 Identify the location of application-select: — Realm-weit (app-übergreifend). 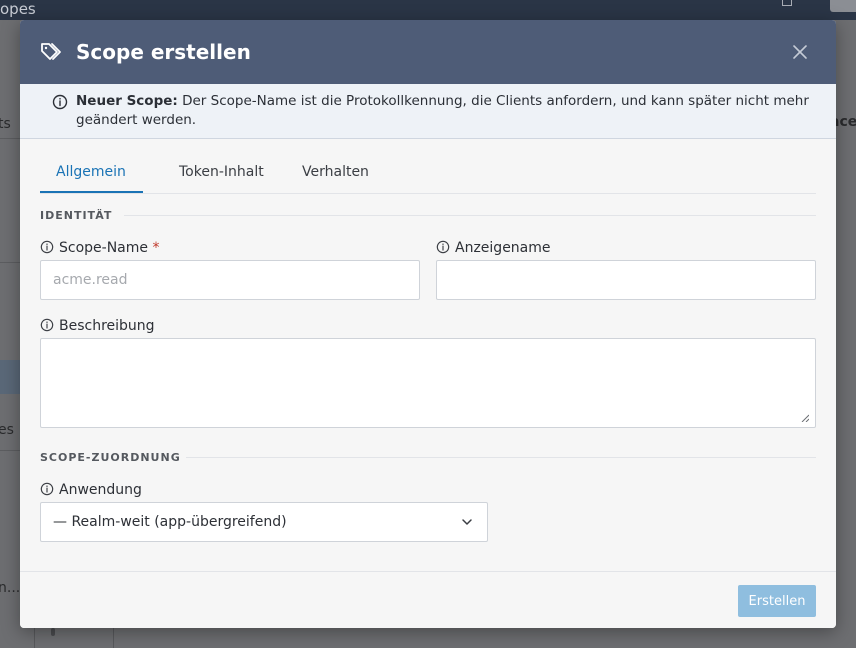
(264, 522).